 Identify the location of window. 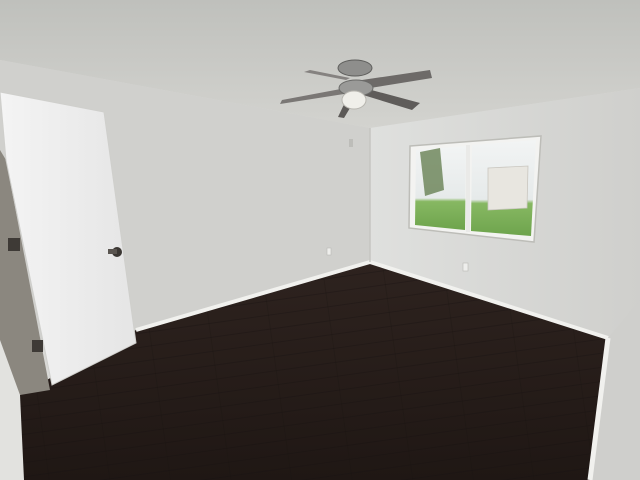
(475, 189).